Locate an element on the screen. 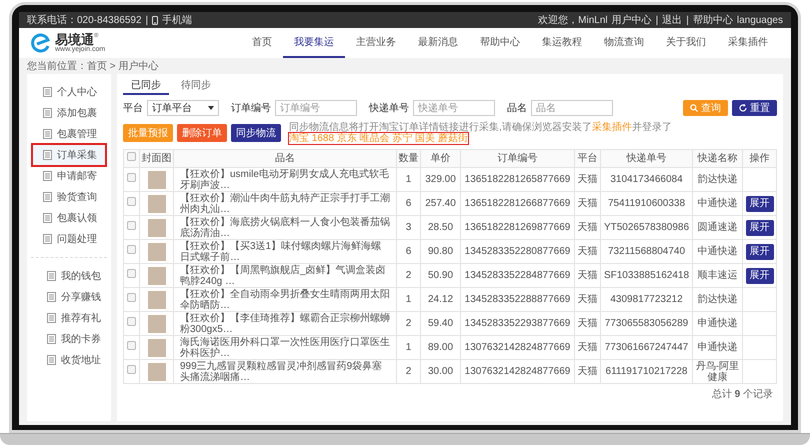 This screenshot has width=810, height=447. table-cell: 中通快递 is located at coordinates (717, 252).